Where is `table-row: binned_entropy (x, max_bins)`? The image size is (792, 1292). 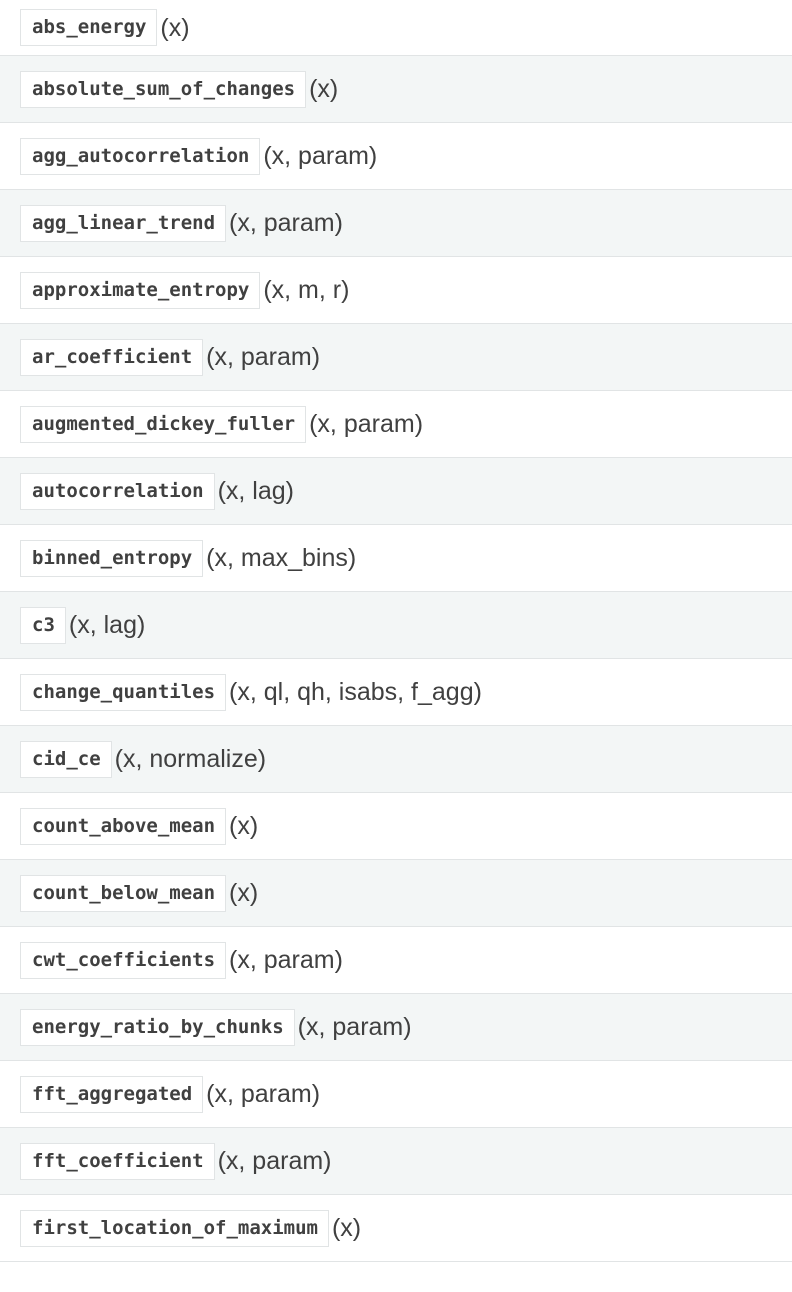 table-row: binned_entropy (x, max_bins) is located at coordinates (396, 558).